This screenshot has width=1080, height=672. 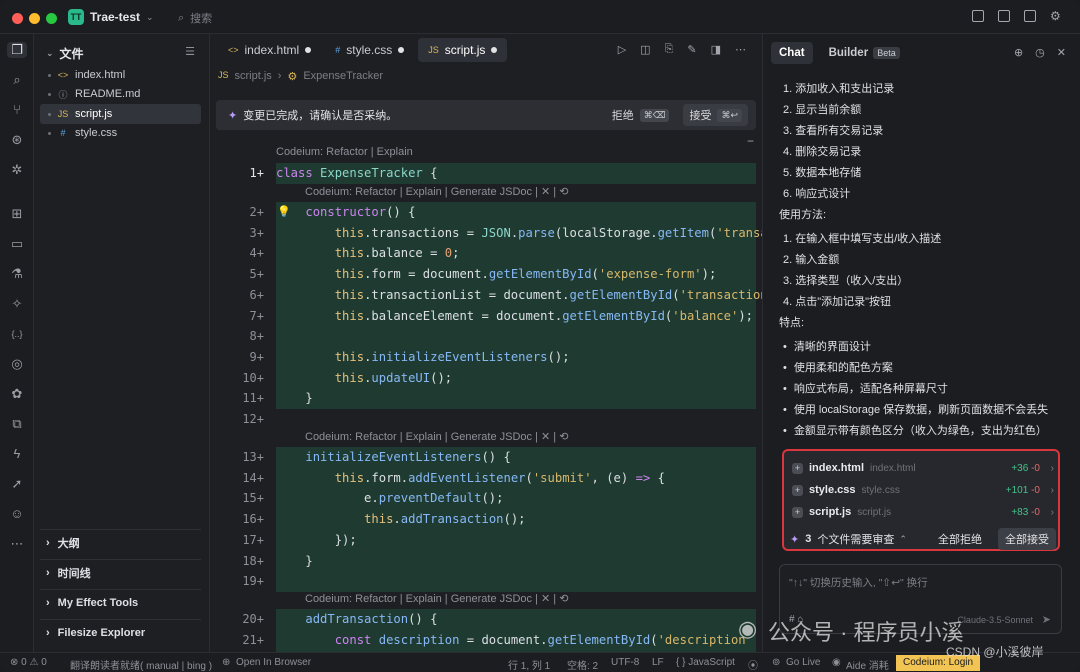 I want to click on cursor-position: 行 1, 列 1, so click(x=529, y=664).